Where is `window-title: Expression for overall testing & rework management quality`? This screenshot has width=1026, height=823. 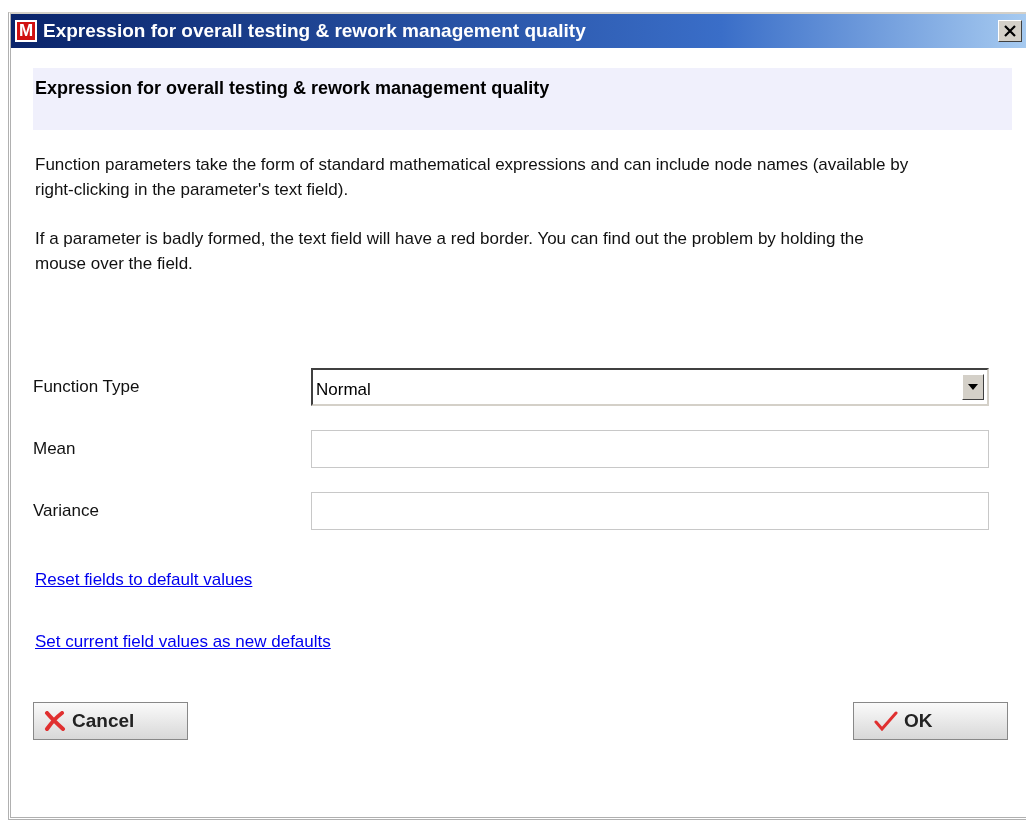 window-title: Expression for overall testing & rework management quality is located at coordinates (315, 31).